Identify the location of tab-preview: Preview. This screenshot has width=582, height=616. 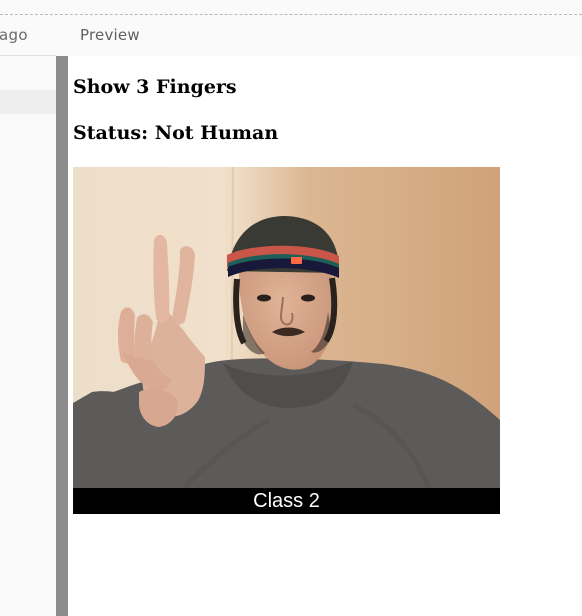
(110, 35).